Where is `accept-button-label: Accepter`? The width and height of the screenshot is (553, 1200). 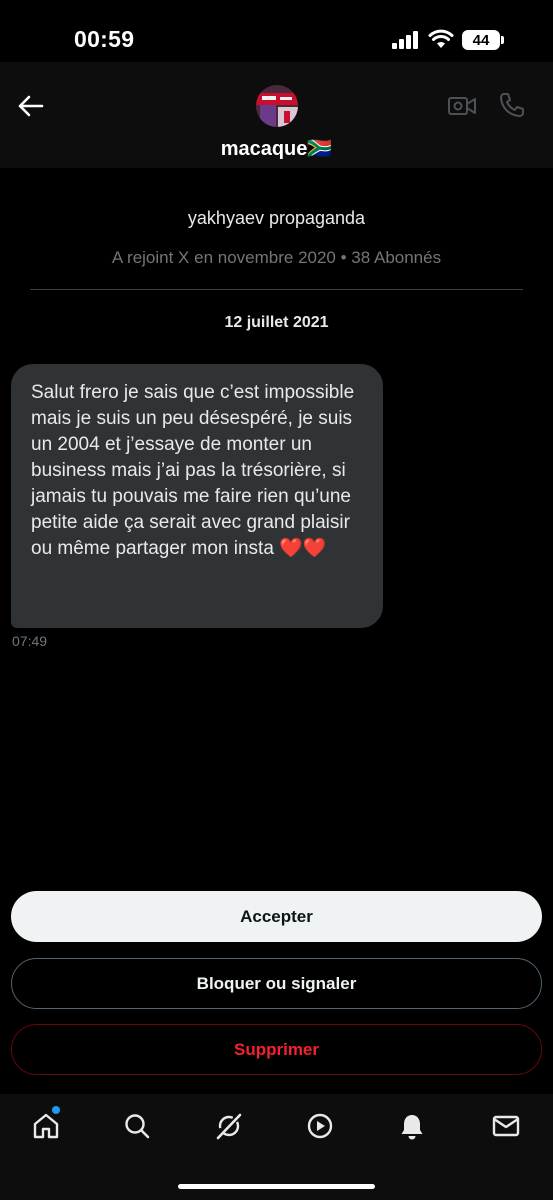 accept-button-label: Accepter is located at coordinates (276, 916).